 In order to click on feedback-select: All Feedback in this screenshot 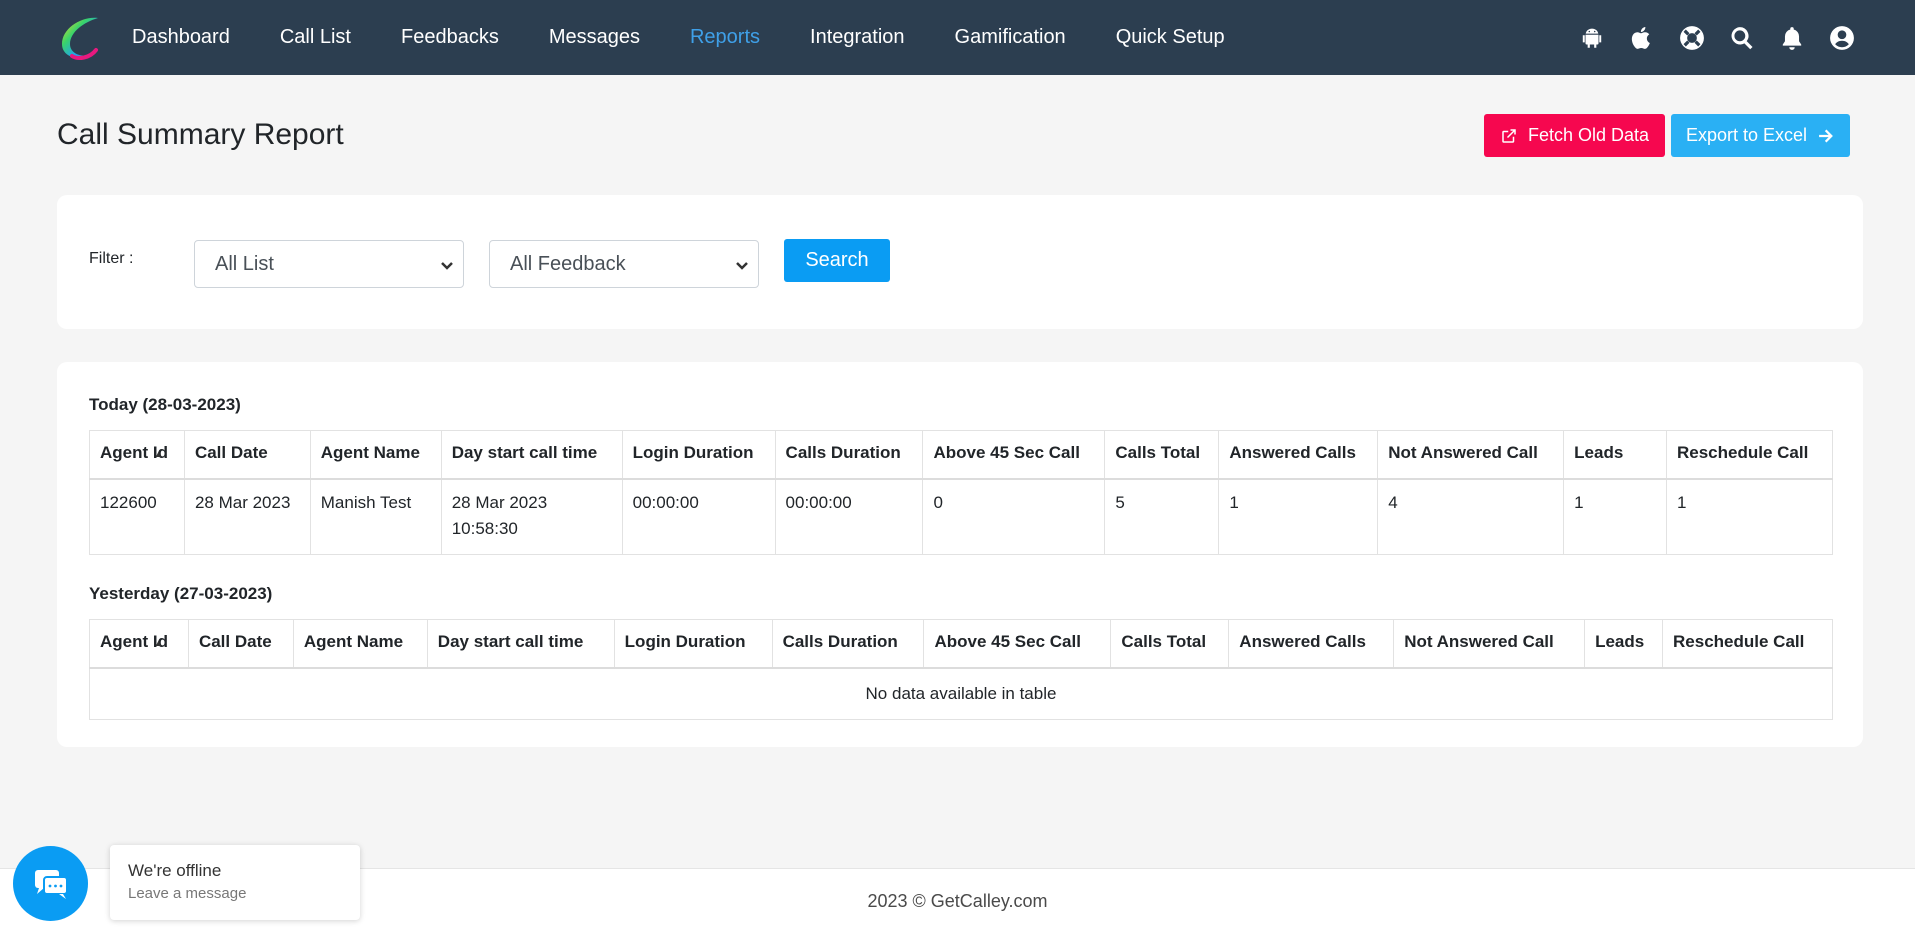, I will do `click(624, 264)`.